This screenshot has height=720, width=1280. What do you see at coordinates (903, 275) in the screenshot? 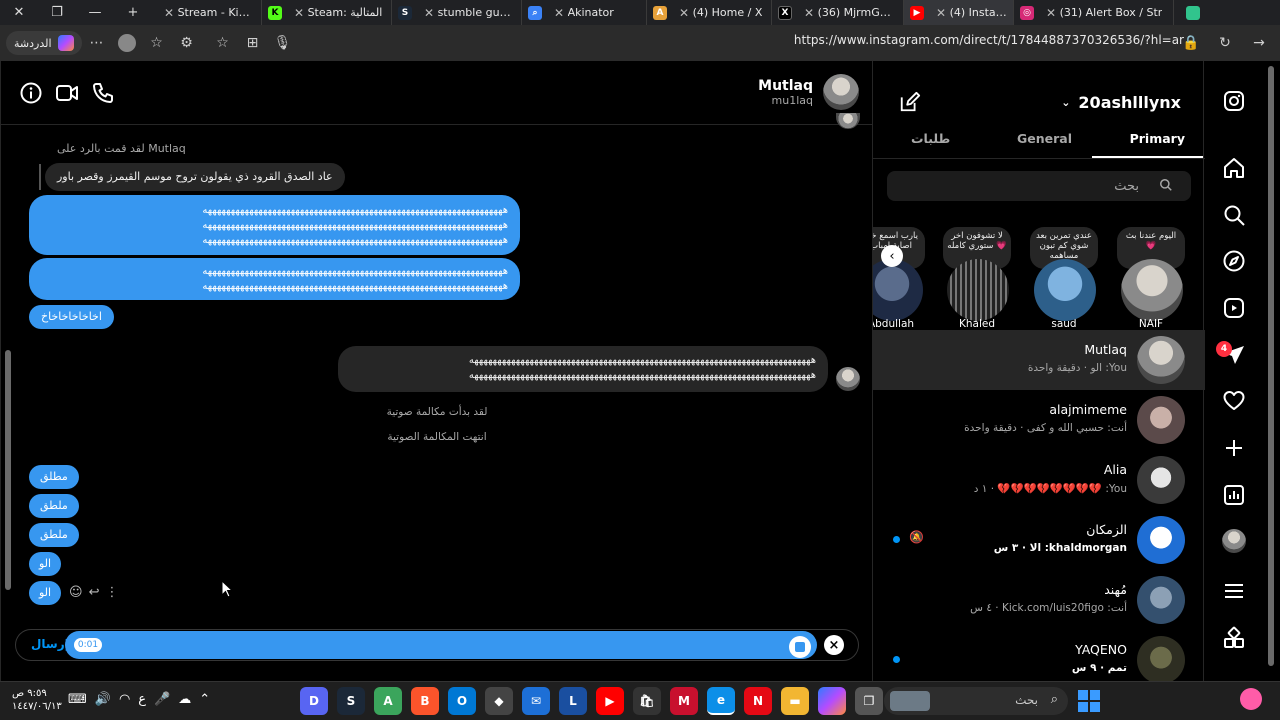
I see `story-item: يارب اسمع خبر اصابة امباب Abdullah` at bounding box center [903, 275].